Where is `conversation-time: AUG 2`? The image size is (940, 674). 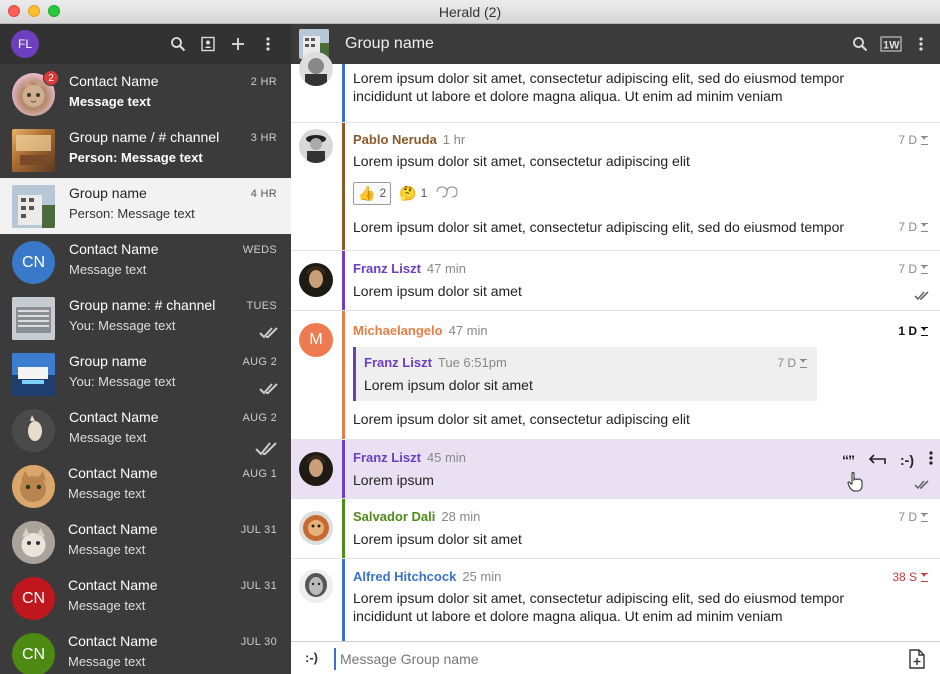
conversation-time: AUG 2 is located at coordinates (259, 362).